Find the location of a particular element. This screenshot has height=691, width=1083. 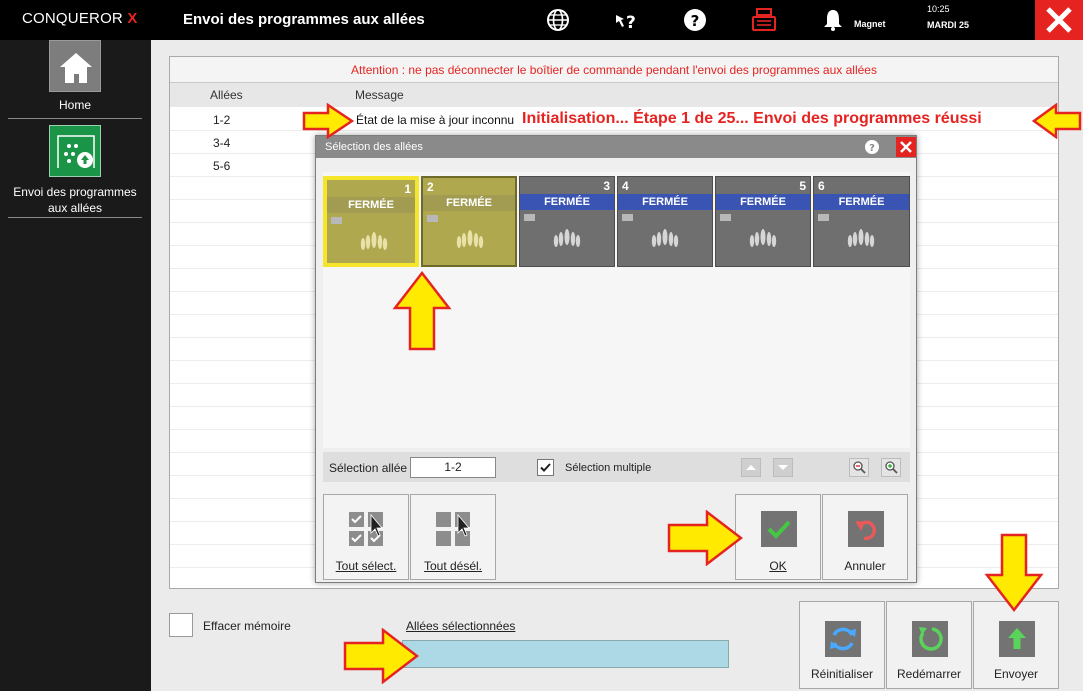

reset-label: Réinitialiser is located at coordinates (842, 674).